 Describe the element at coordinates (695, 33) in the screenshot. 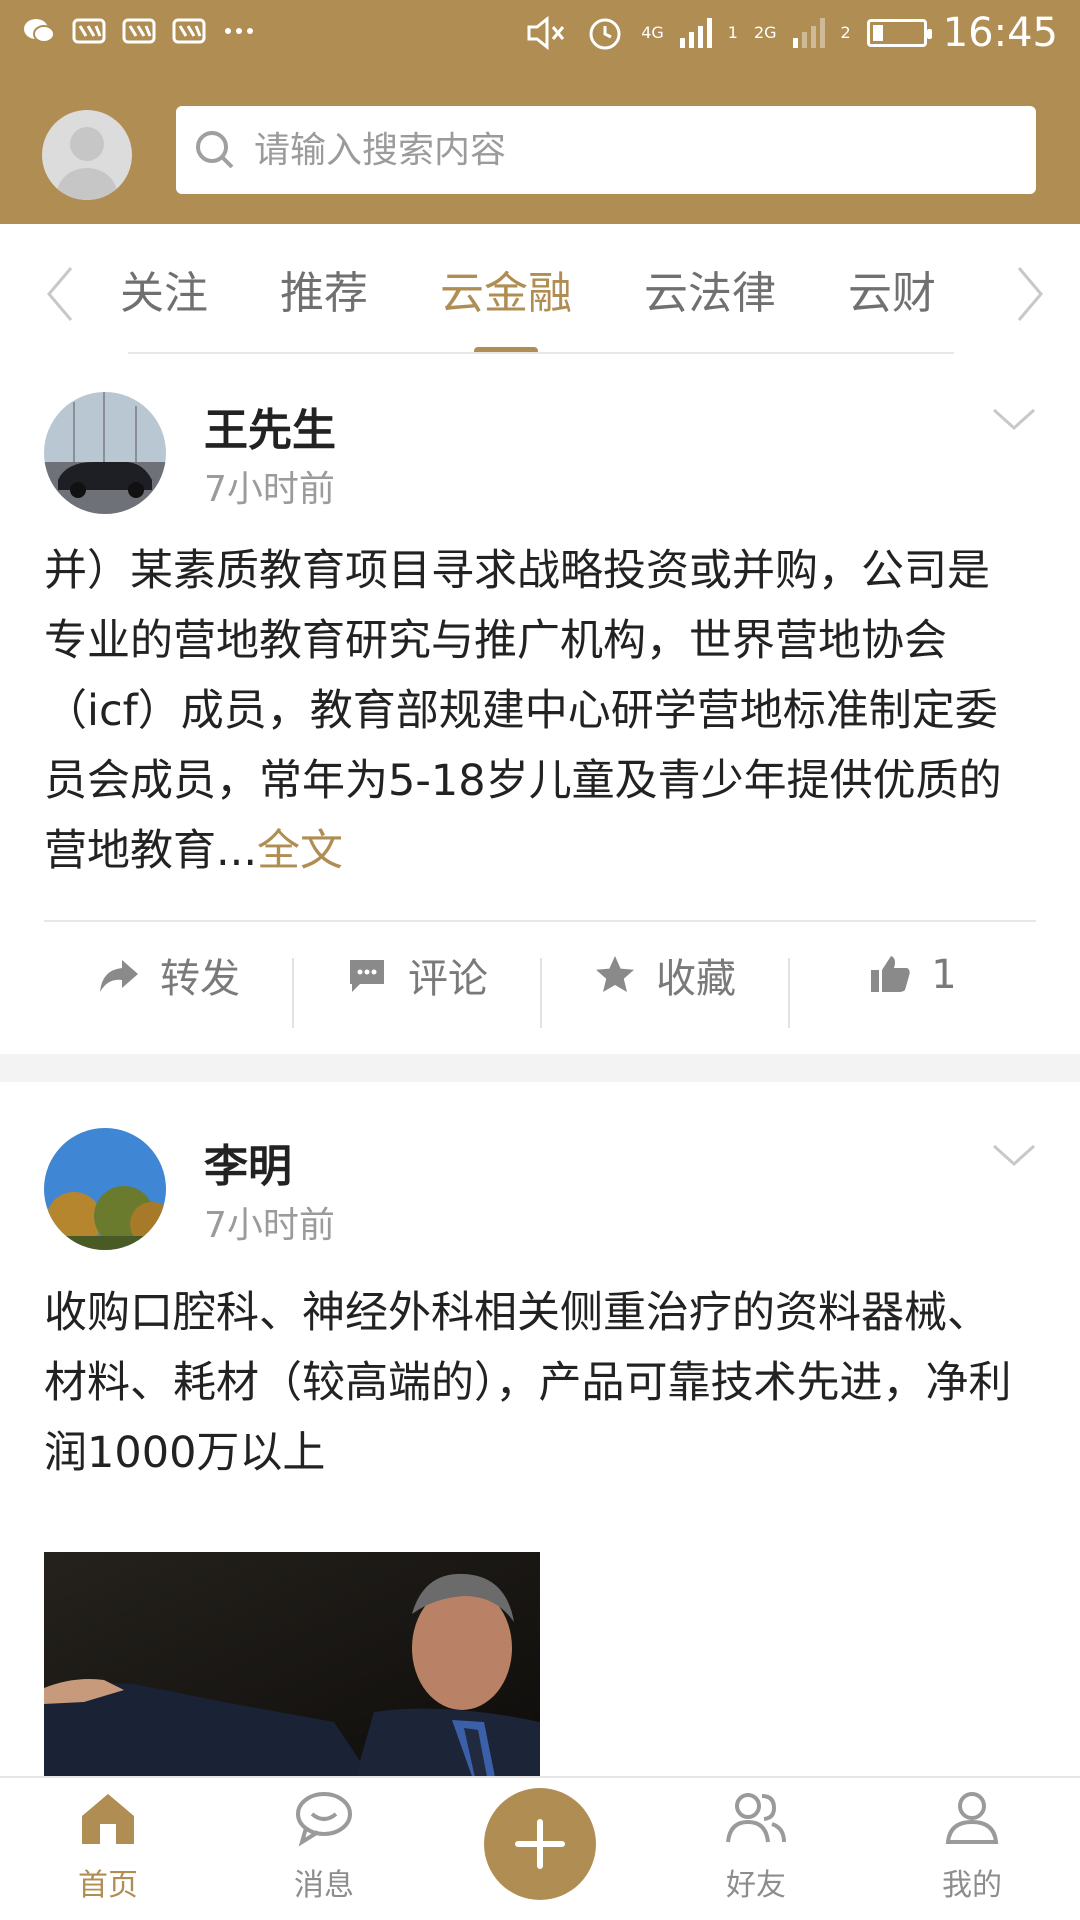

I see `signal-icon` at that location.